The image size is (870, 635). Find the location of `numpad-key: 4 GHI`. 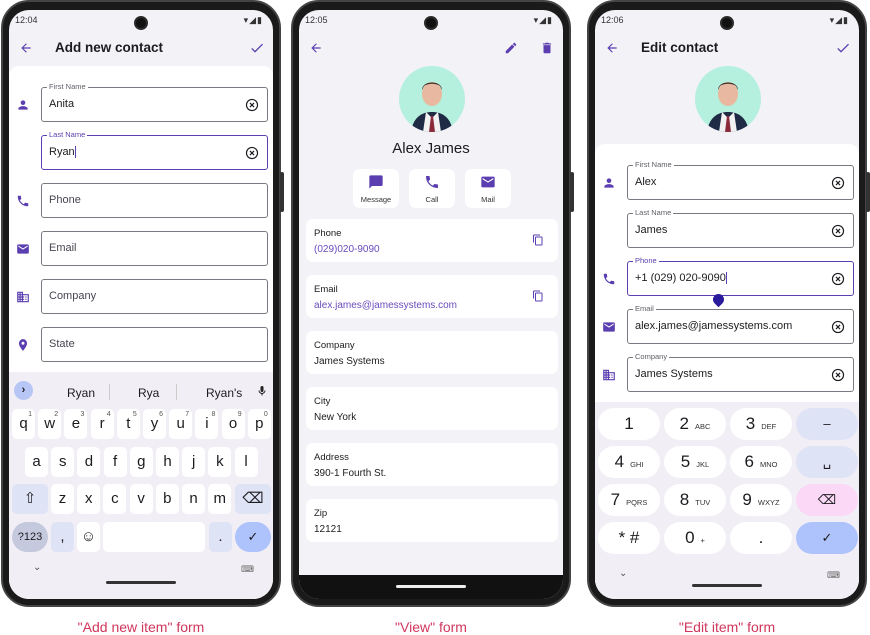

numpad-key: 4 GHI is located at coordinates (629, 462).